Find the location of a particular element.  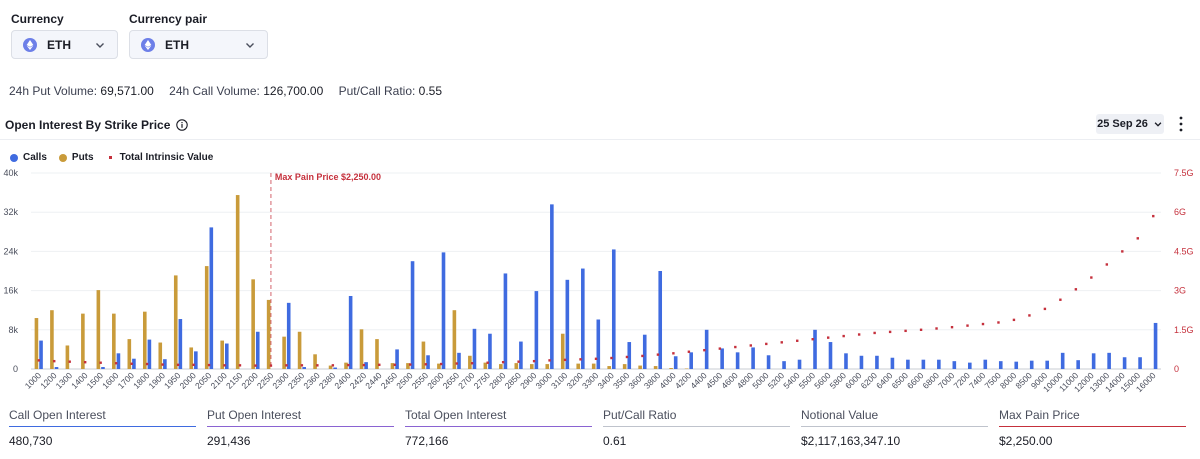

summary-item: Max Pain Price $2,250.00 is located at coordinates (1092, 428).